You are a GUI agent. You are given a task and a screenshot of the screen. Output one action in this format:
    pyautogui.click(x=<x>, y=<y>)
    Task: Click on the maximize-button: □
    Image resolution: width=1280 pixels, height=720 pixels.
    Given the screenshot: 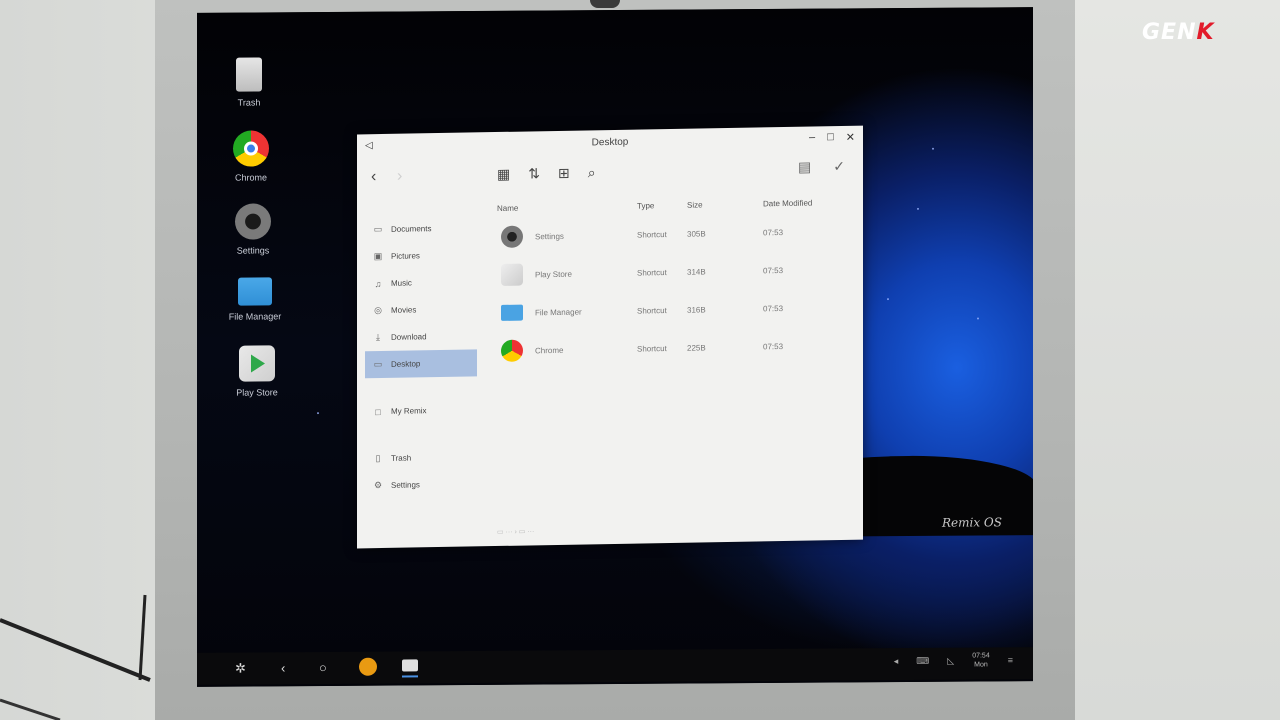 What is the action you would take?
    pyautogui.click(x=830, y=137)
    